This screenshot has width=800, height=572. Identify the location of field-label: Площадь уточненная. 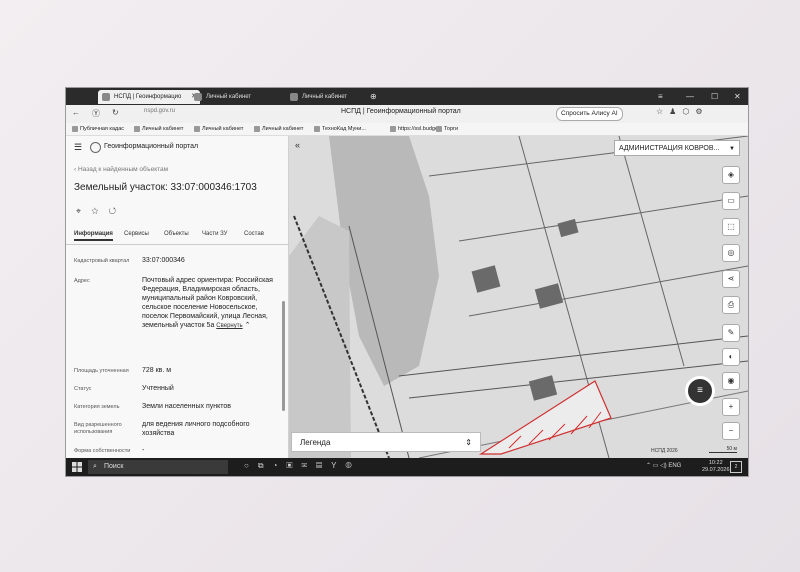
(101, 371).